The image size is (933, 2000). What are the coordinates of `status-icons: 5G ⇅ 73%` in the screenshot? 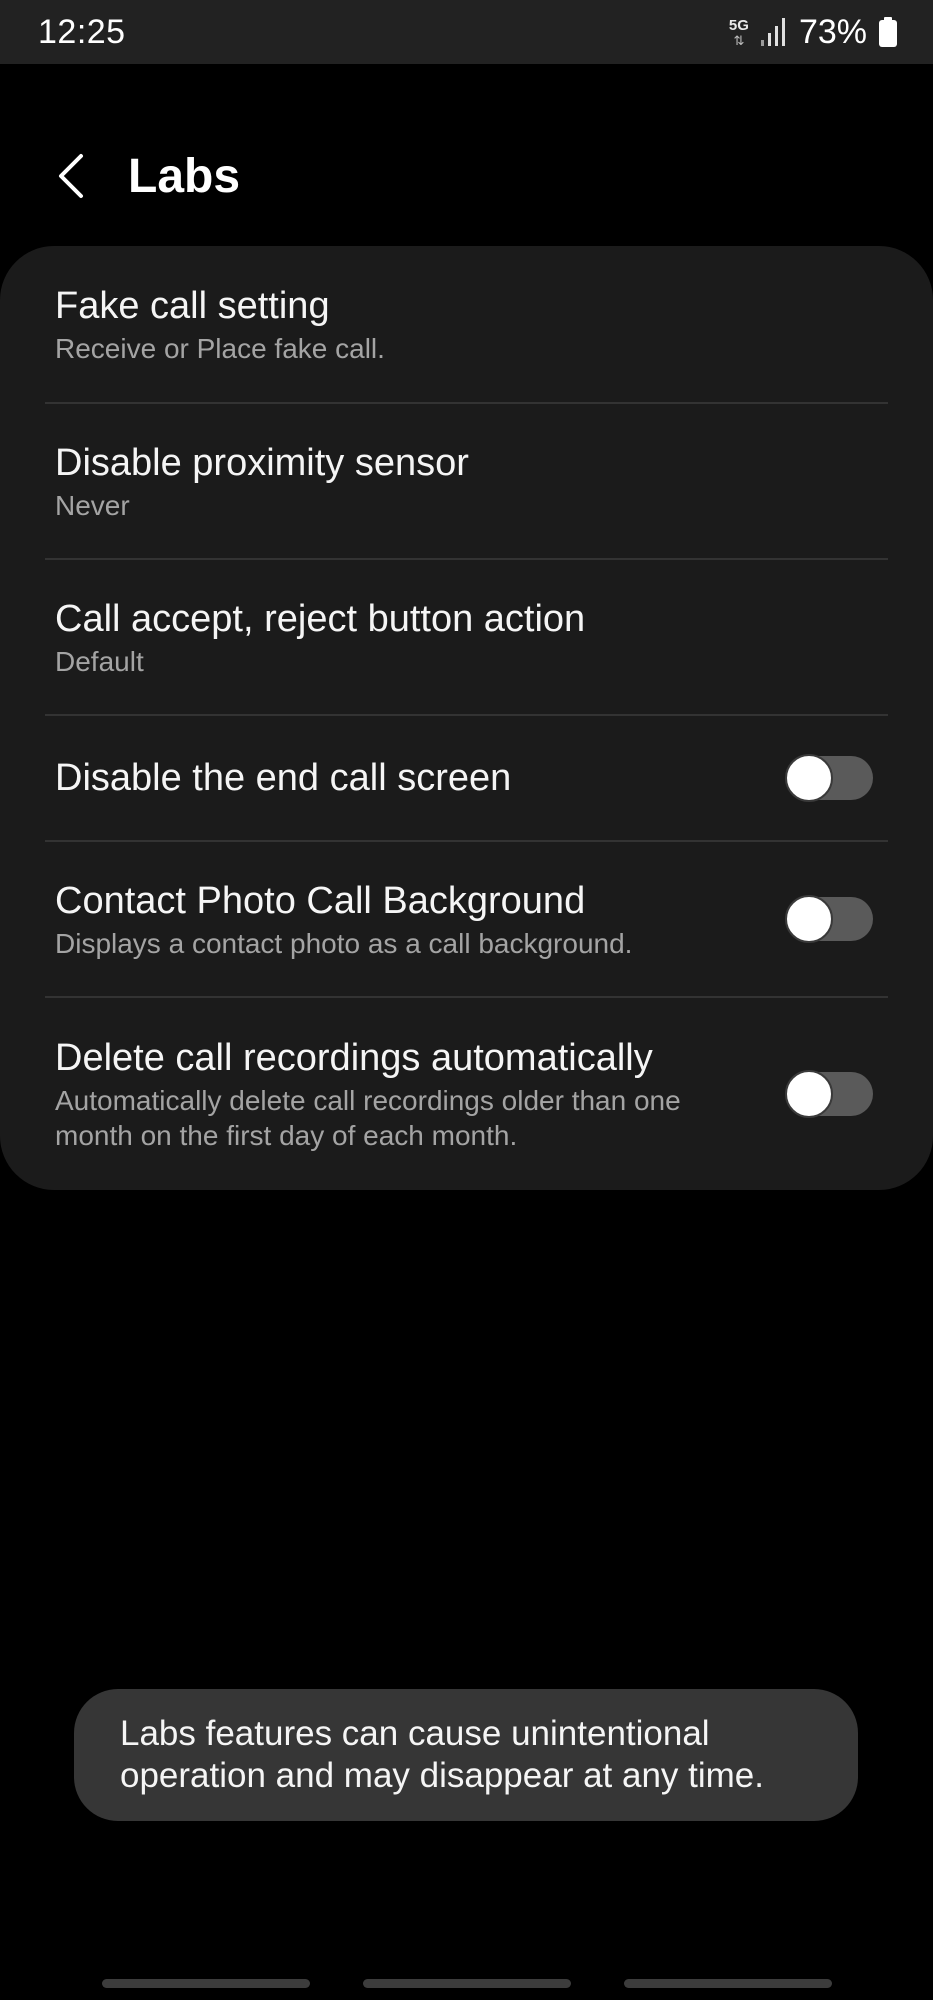 It's located at (813, 32).